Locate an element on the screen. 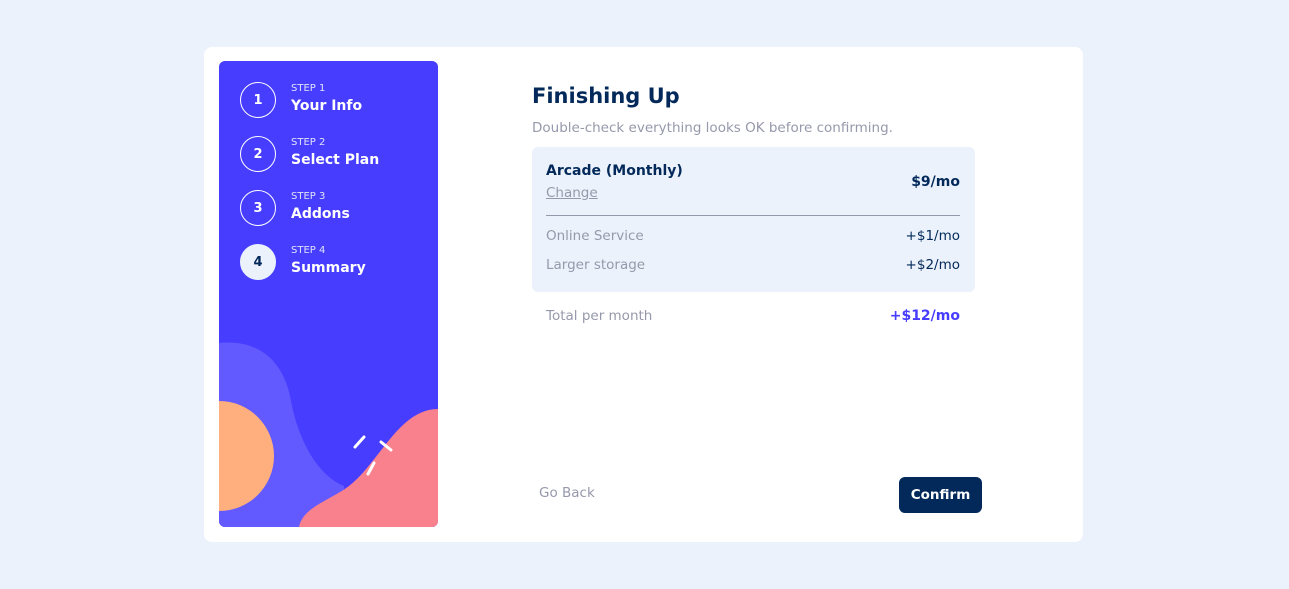 The image size is (1289, 589). step-label: STEP 4 is located at coordinates (308, 250).